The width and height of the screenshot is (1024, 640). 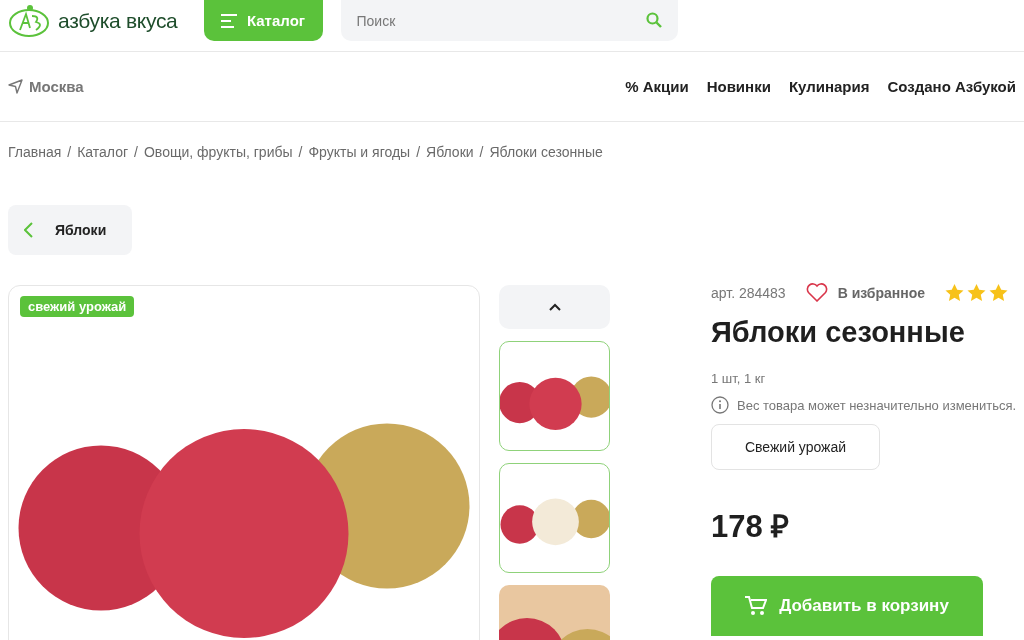 I want to click on back-button: Яблоки, so click(x=70, y=230).